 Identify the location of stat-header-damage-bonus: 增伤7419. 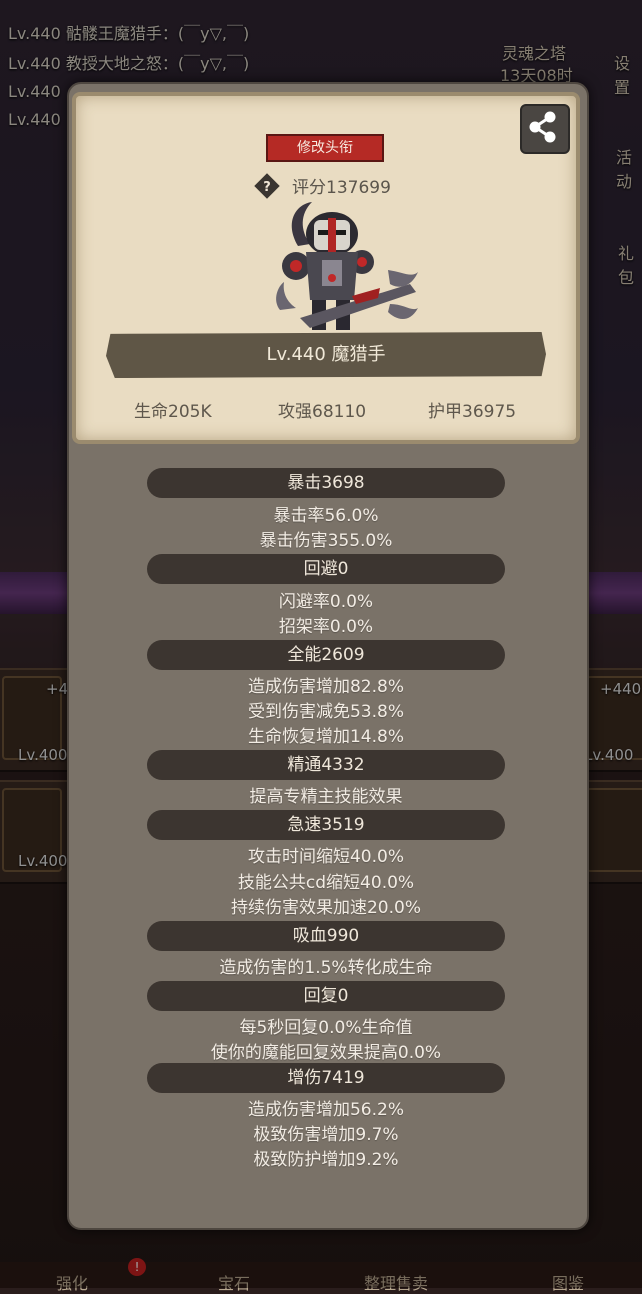
(326, 1078).